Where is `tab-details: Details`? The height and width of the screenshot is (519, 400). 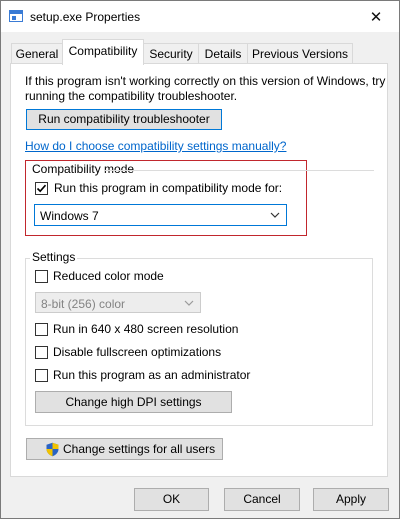
tab-details: Details is located at coordinates (223, 53).